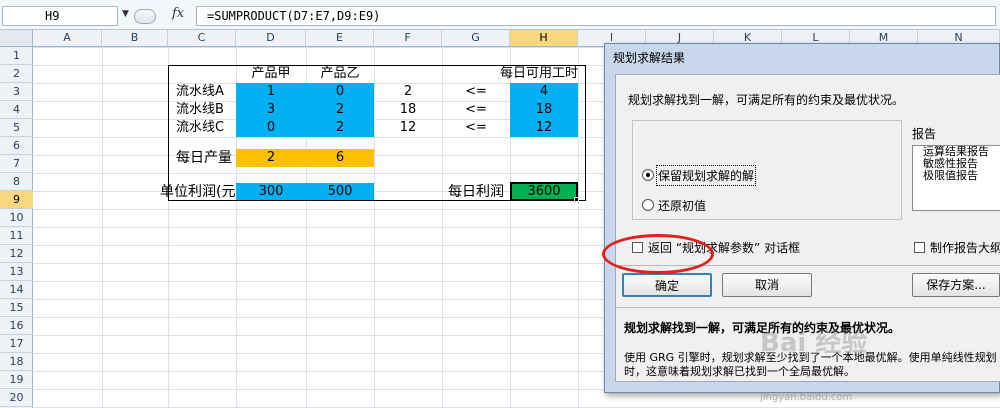 The image size is (1000, 408). I want to click on formula-bar: H9 ▼ fx =SUMPRODUCT(D7:E7,D9:E9), so click(500, 15).